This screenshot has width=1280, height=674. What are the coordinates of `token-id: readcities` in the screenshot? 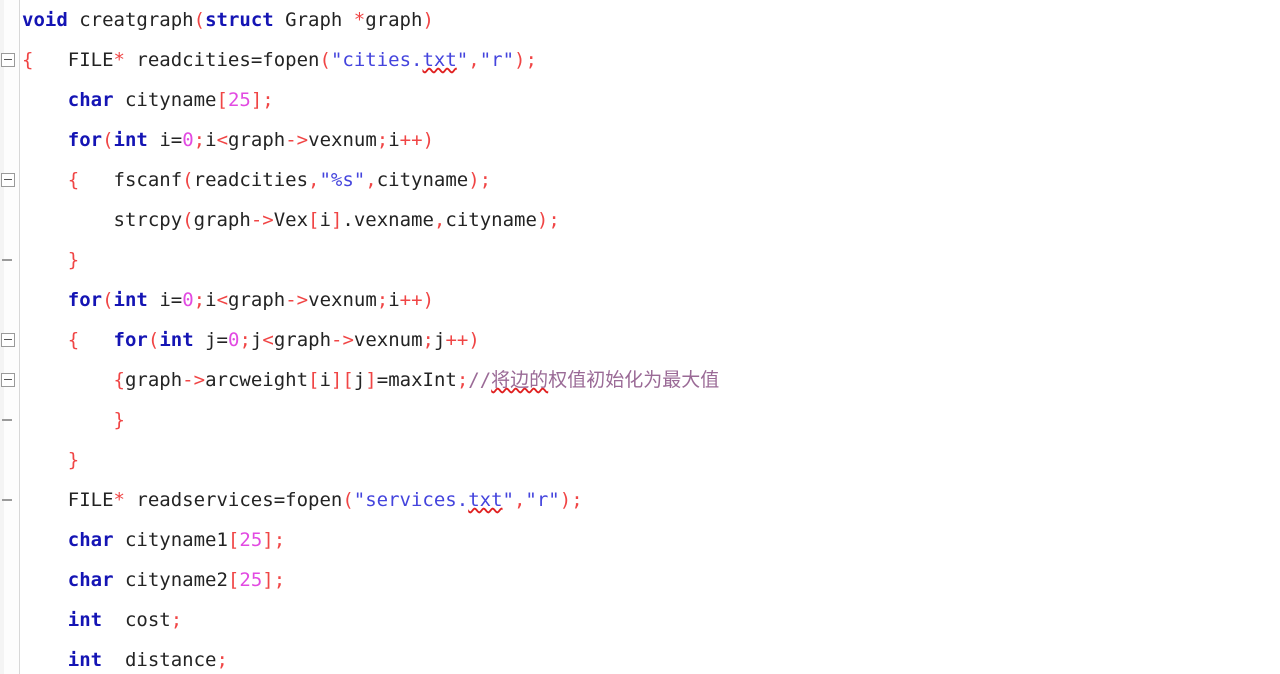 It's located at (251, 180).